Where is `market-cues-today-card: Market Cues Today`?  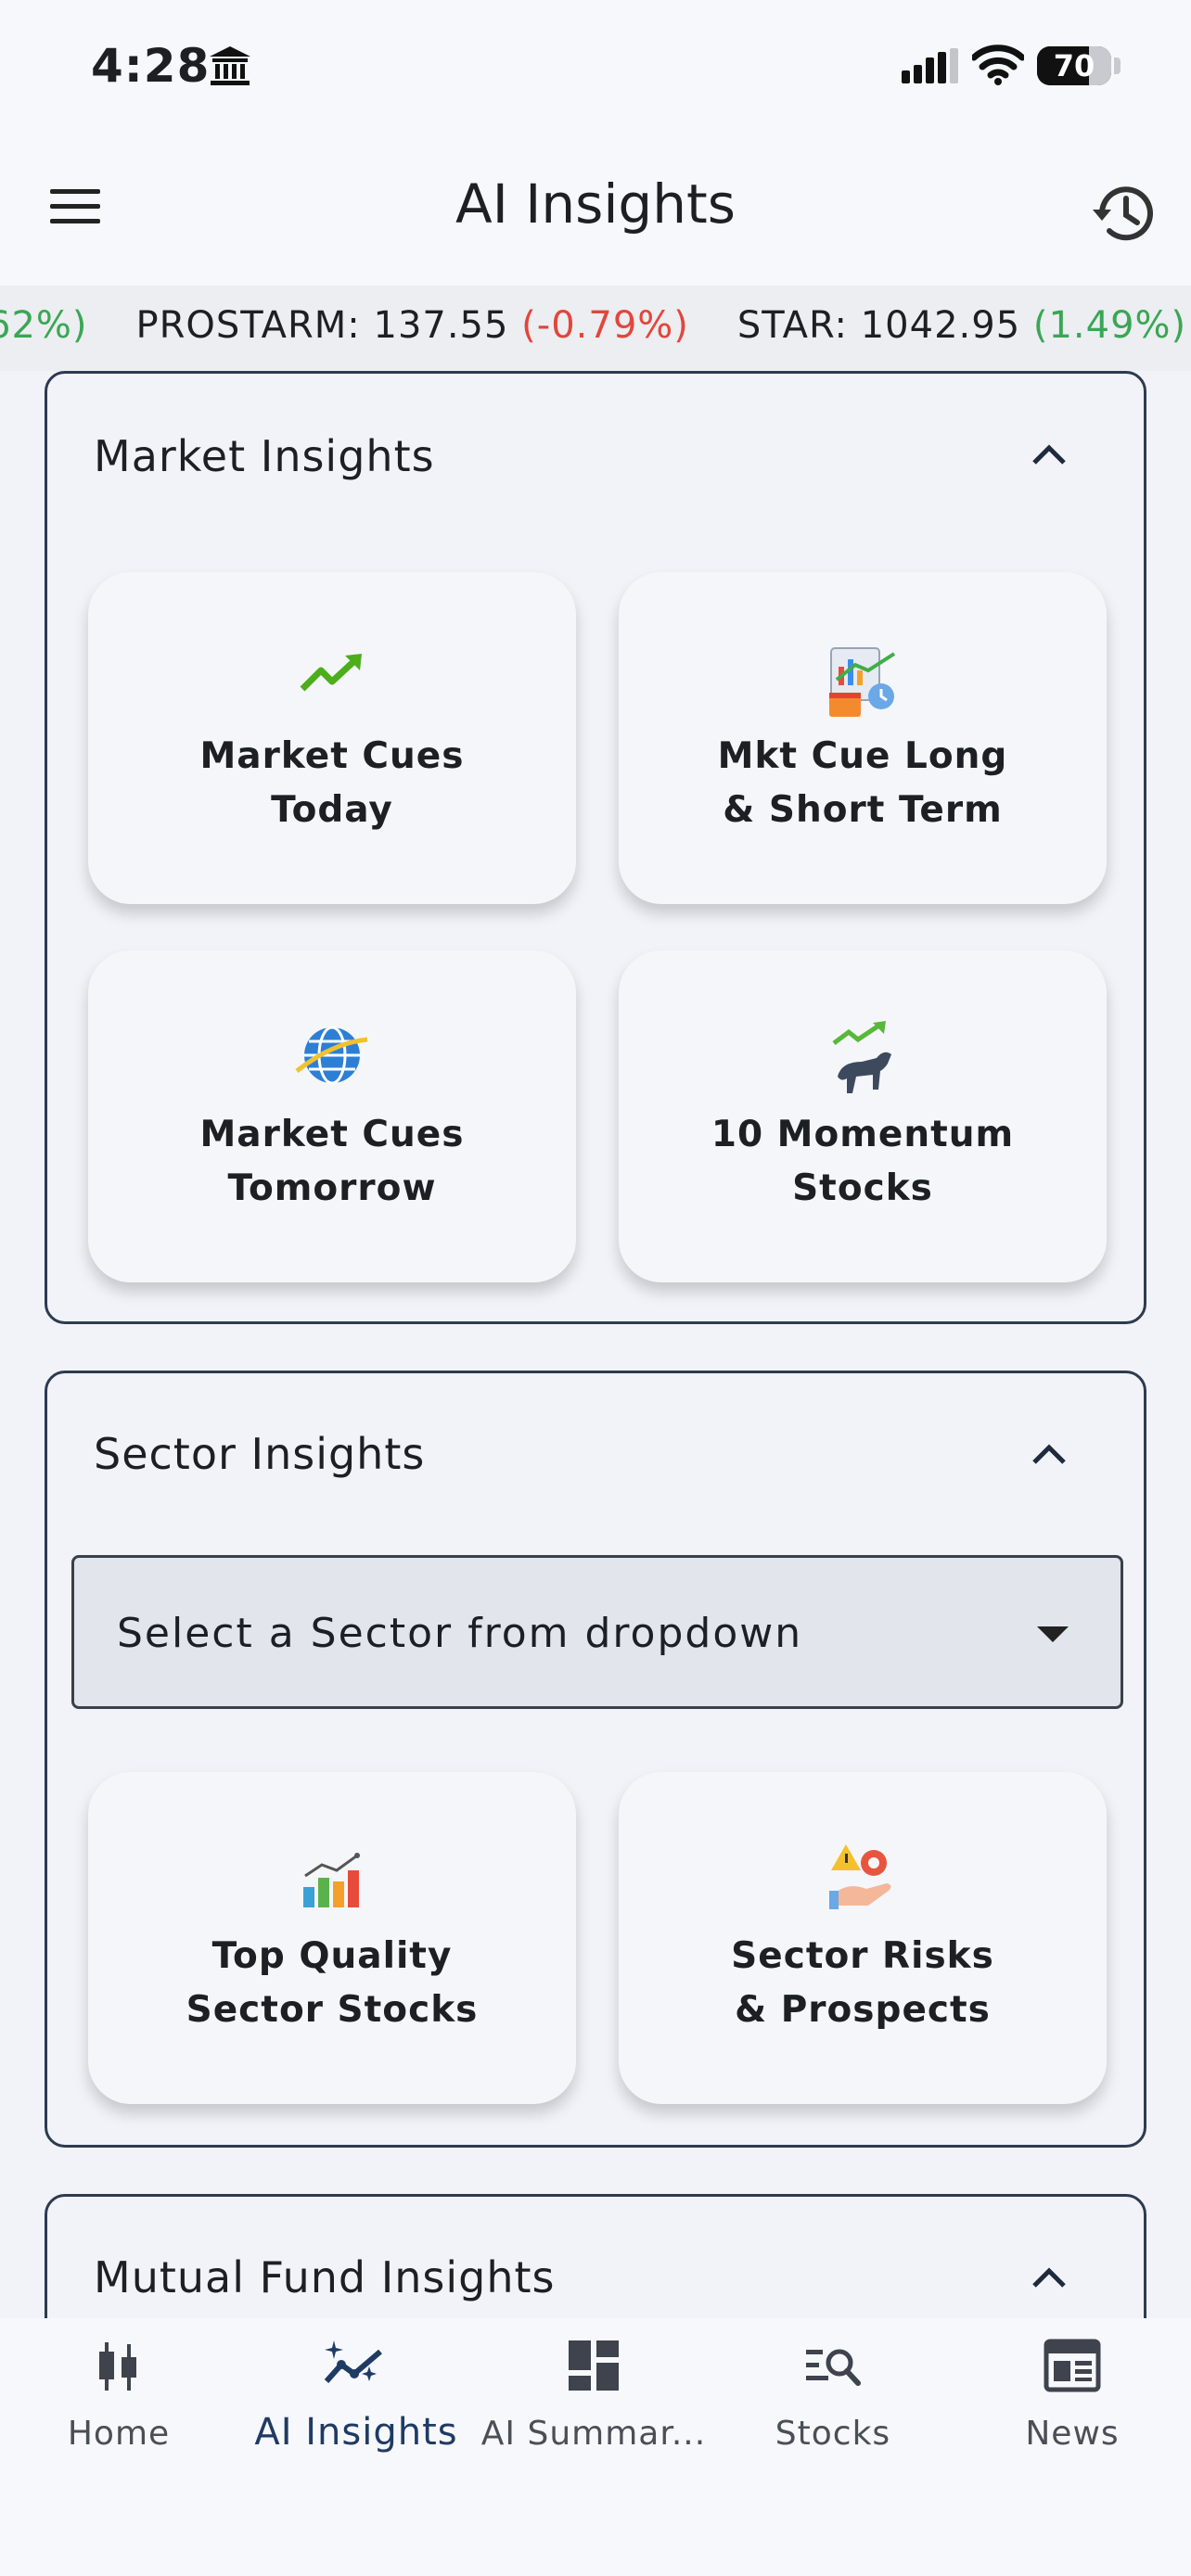 market-cues-today-card: Market Cues Today is located at coordinates (332, 738).